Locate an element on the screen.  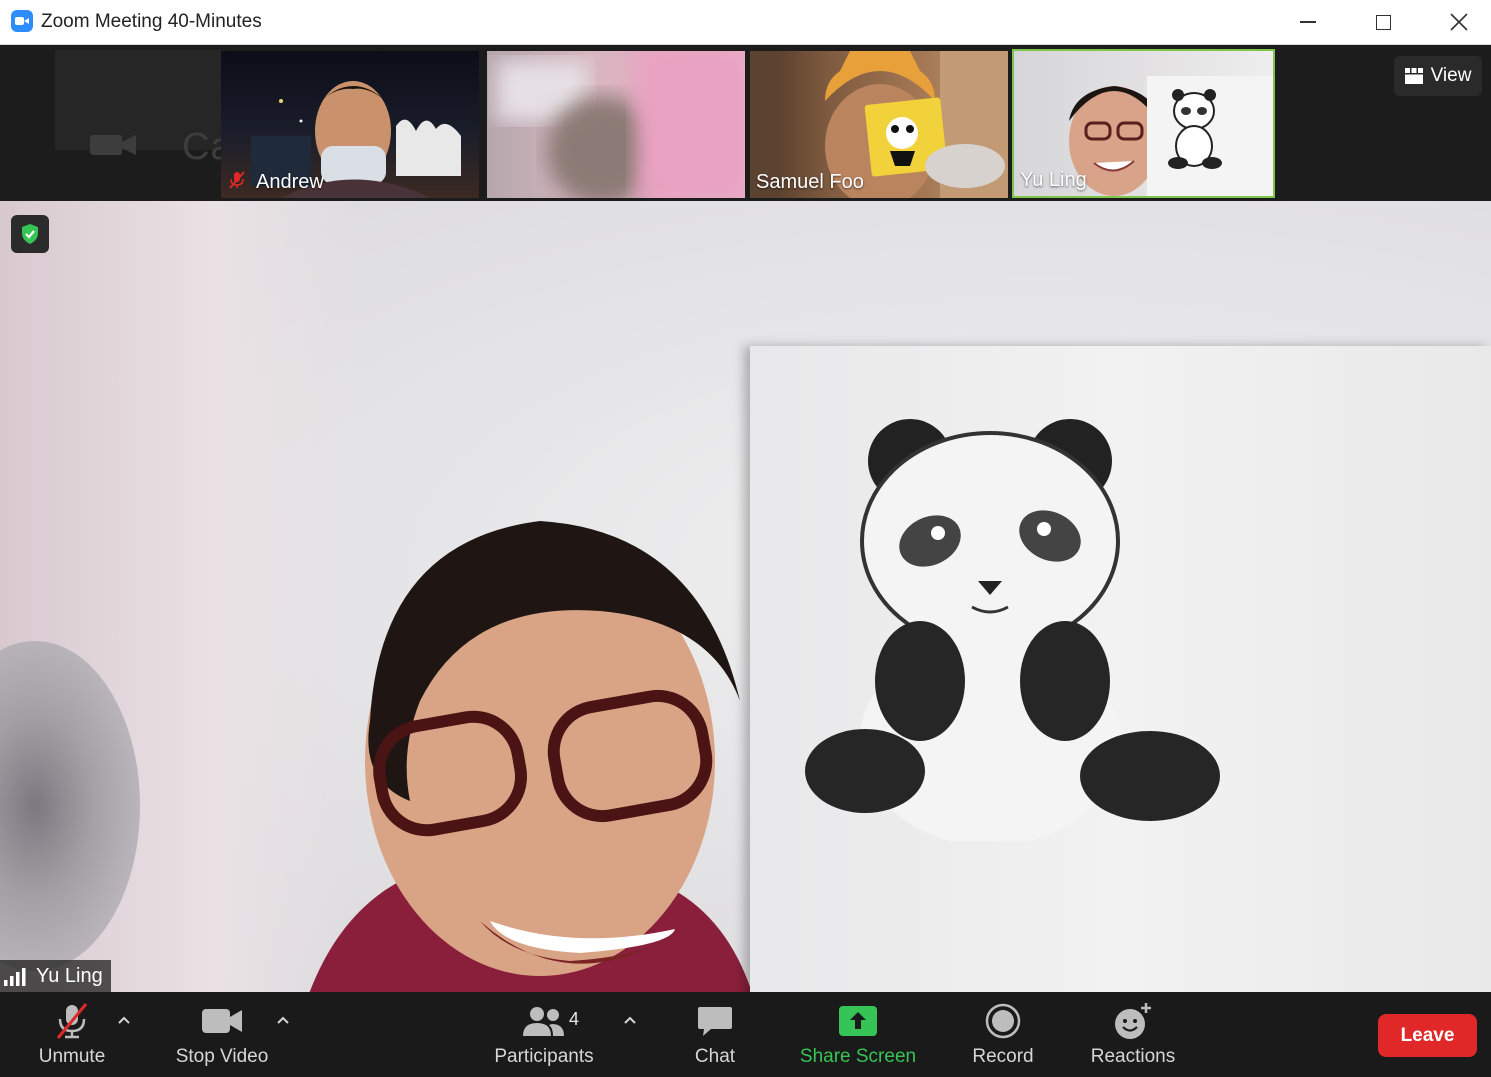
shield-check-icon is located at coordinates (30, 234).